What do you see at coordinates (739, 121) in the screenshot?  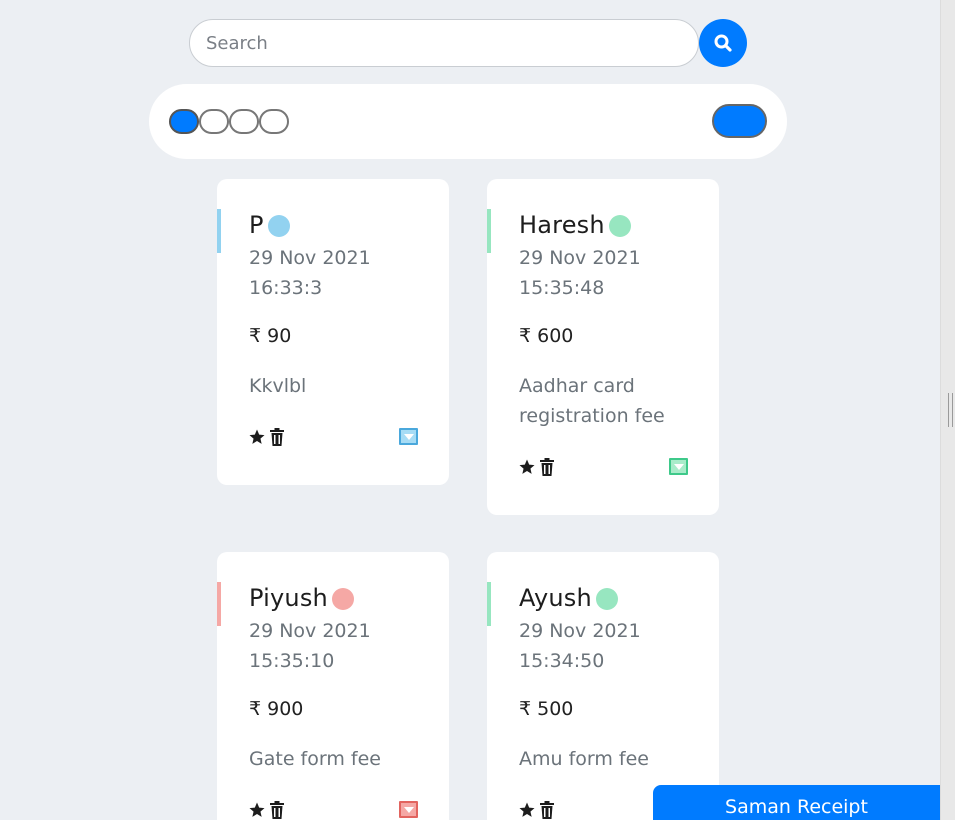 I see `toggle-switch` at bounding box center [739, 121].